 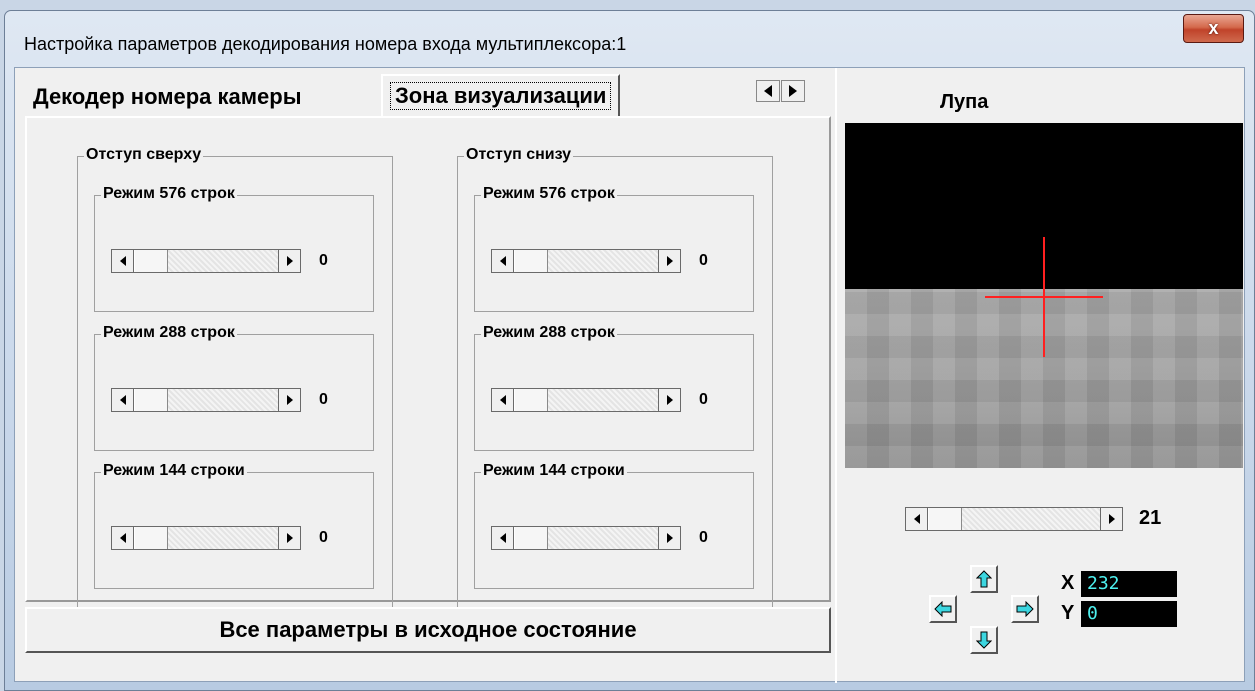 What do you see at coordinates (586, 261) in the screenshot?
I see `bottom-576-slider` at bounding box center [586, 261].